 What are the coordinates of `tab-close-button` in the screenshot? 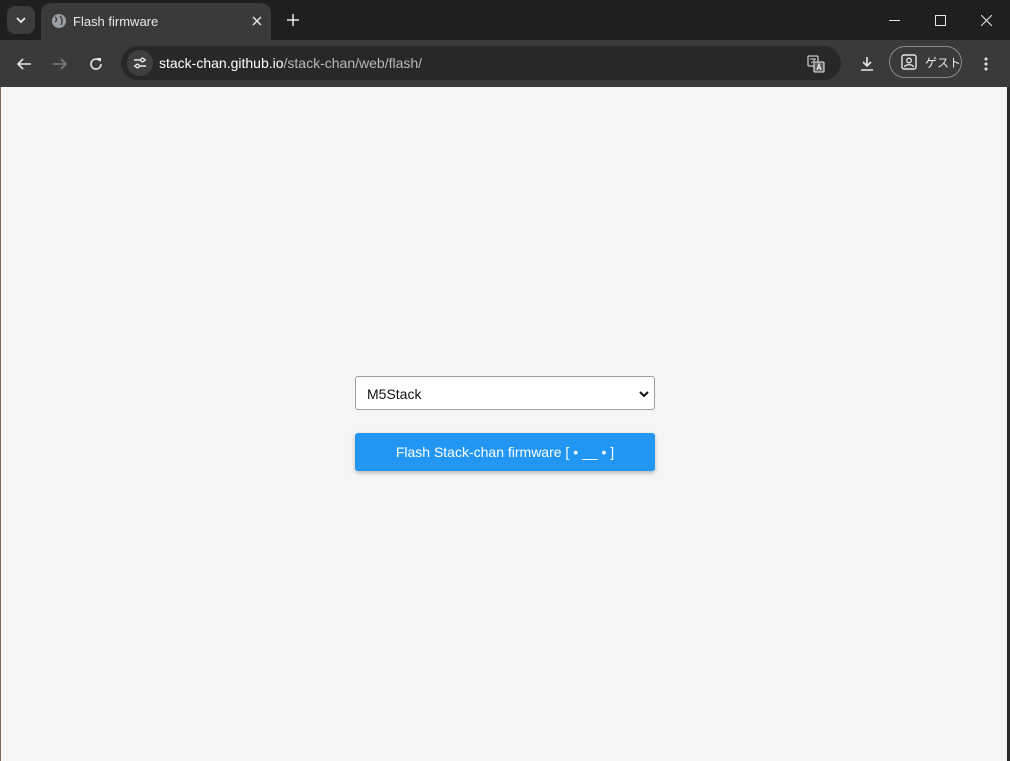 It's located at (257, 21).